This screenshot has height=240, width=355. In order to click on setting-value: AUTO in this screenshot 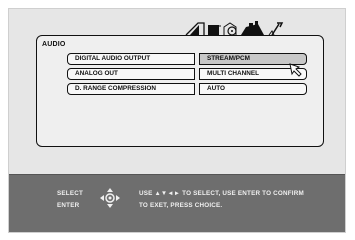, I will do `click(253, 89)`.